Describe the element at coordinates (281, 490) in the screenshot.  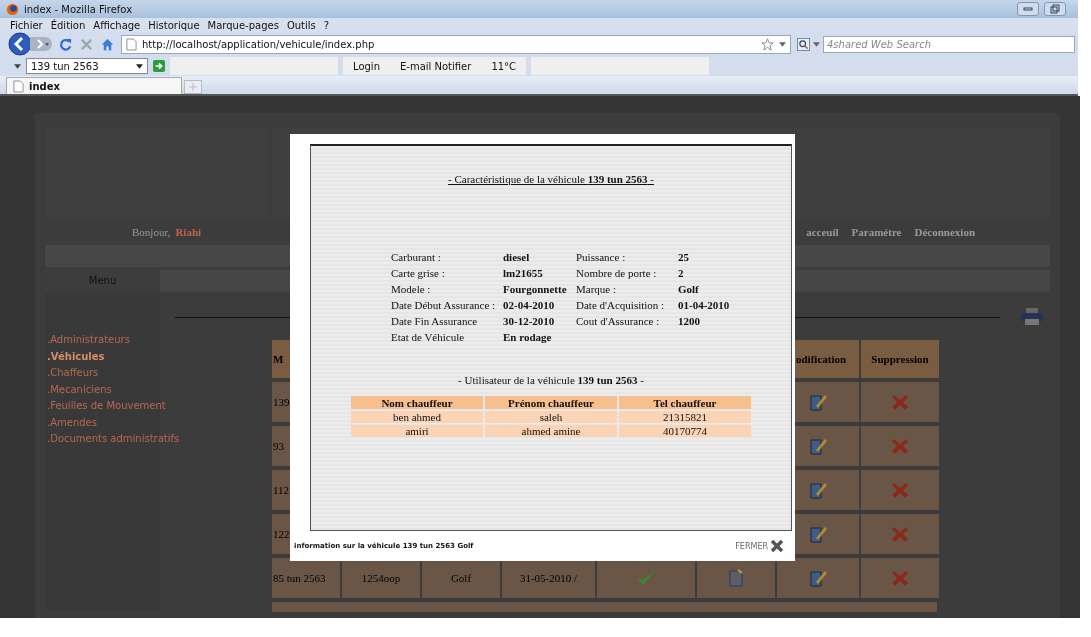
I see `table-cell: 112` at that location.